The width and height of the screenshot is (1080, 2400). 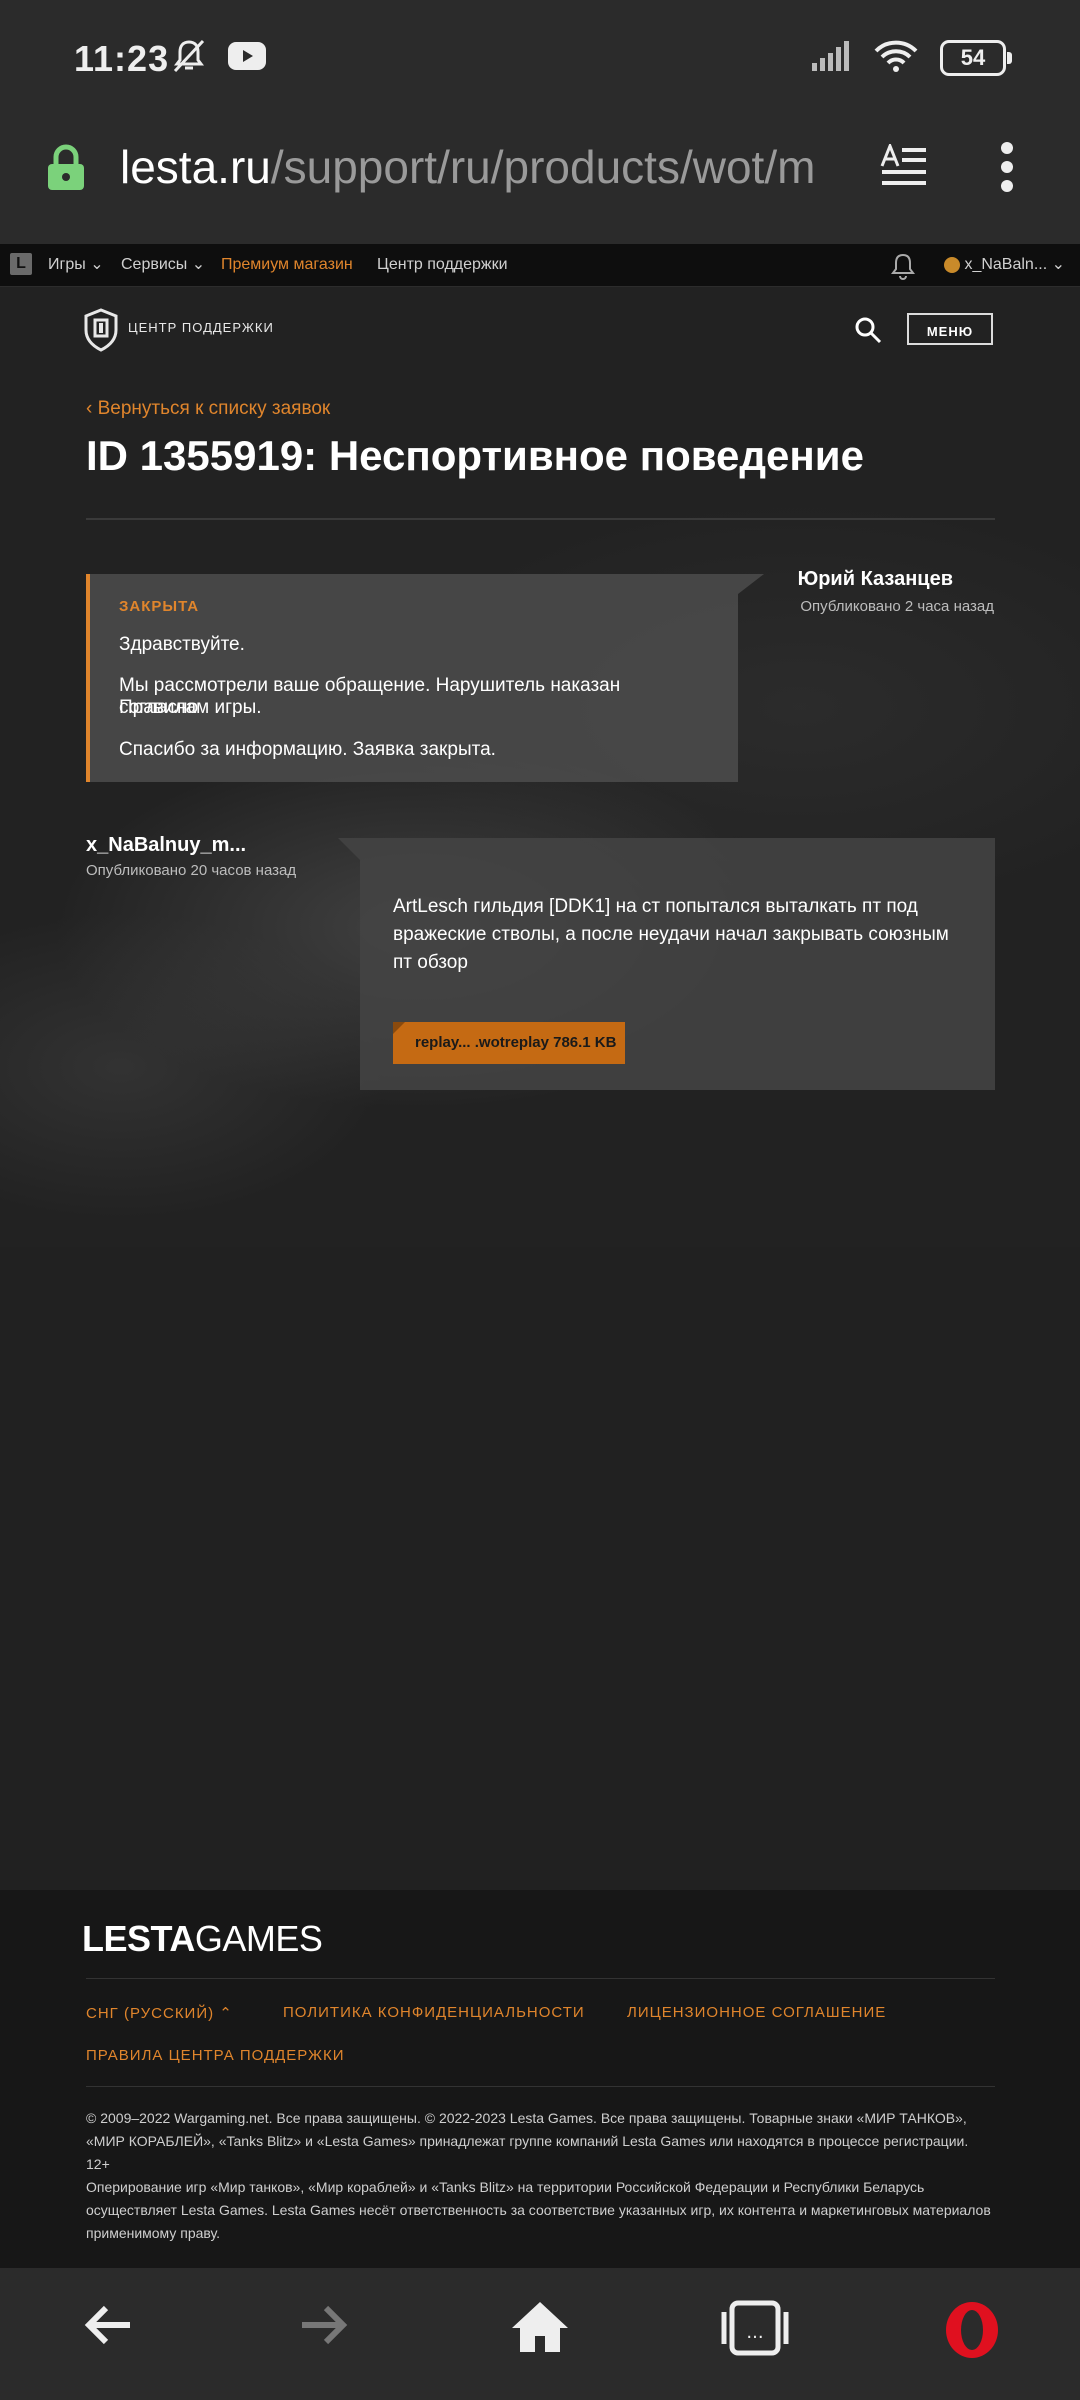 What do you see at coordinates (897, 606) in the screenshot?
I see `reply-timestamp: Опубликовано 2 часа назад` at bounding box center [897, 606].